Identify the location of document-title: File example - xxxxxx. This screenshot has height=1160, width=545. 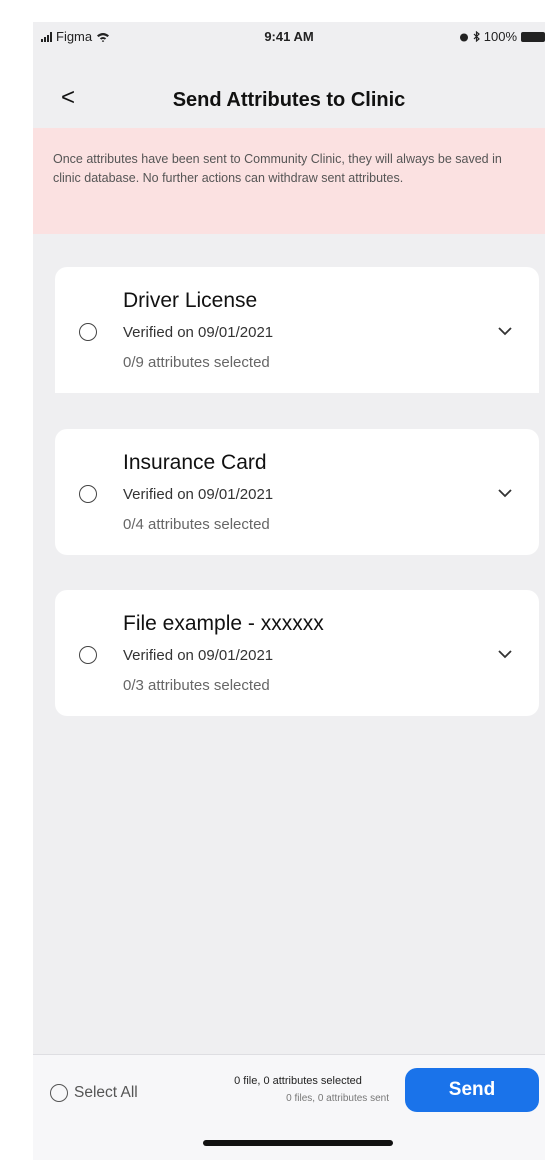
(223, 623).